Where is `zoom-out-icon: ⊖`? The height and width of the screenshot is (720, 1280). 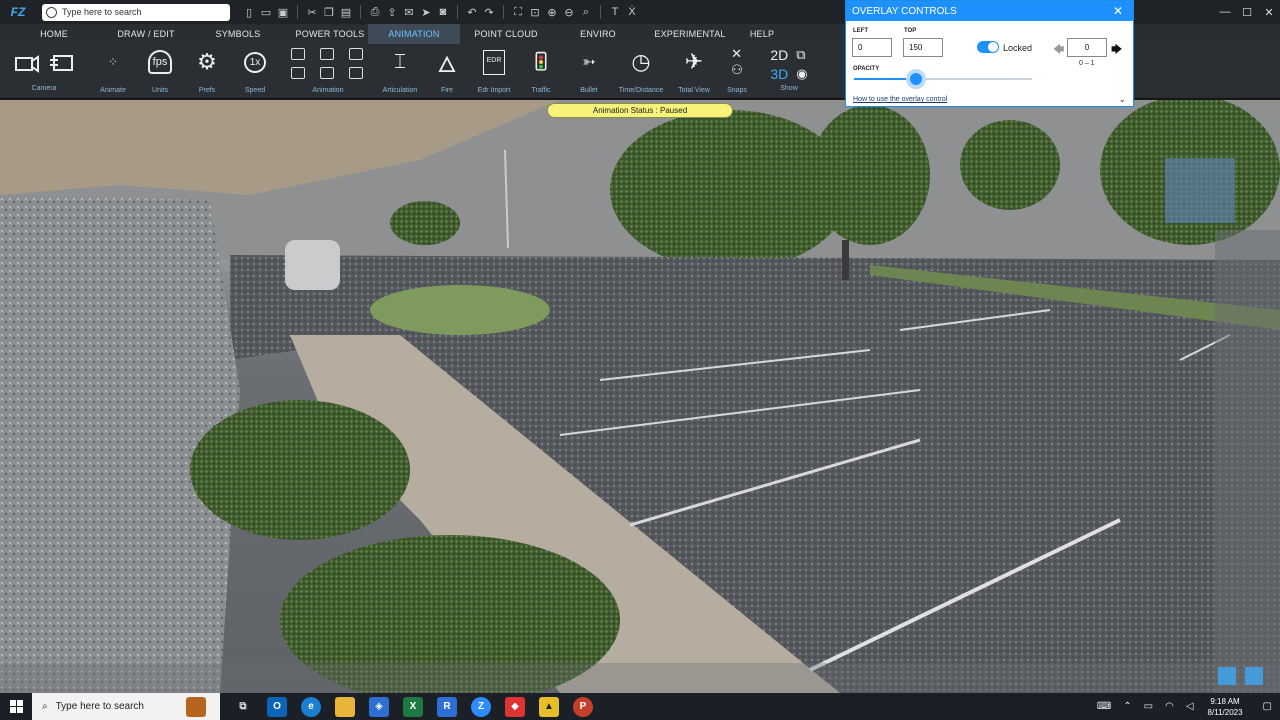
zoom-out-icon: ⊖ is located at coordinates (569, 12).